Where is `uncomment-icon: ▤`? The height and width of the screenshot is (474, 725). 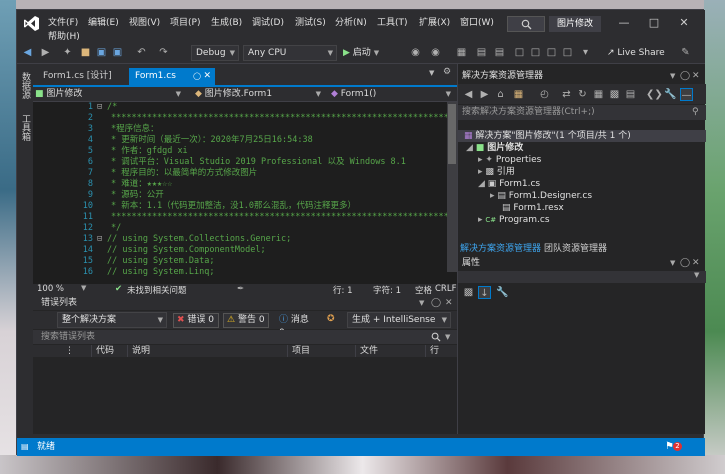 uncomment-icon: ▤ is located at coordinates (499, 52).